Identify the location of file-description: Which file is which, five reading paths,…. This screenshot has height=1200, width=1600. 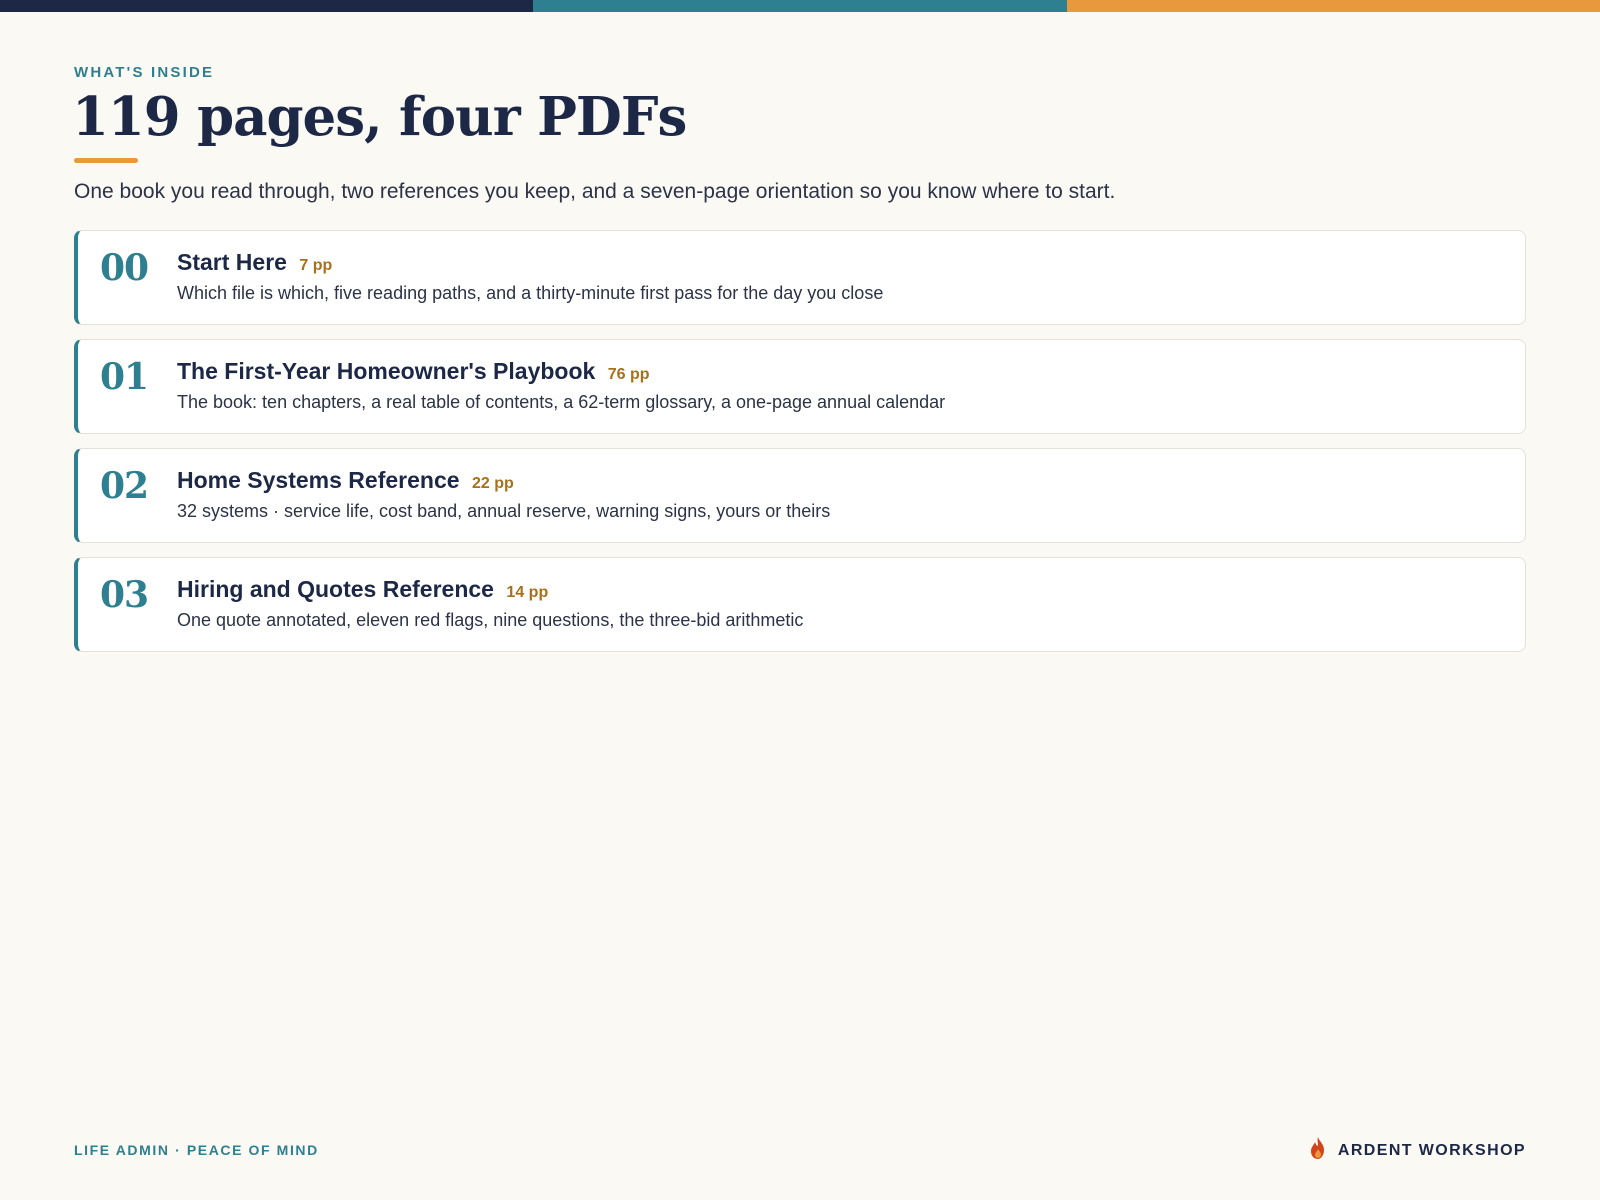
(530, 293).